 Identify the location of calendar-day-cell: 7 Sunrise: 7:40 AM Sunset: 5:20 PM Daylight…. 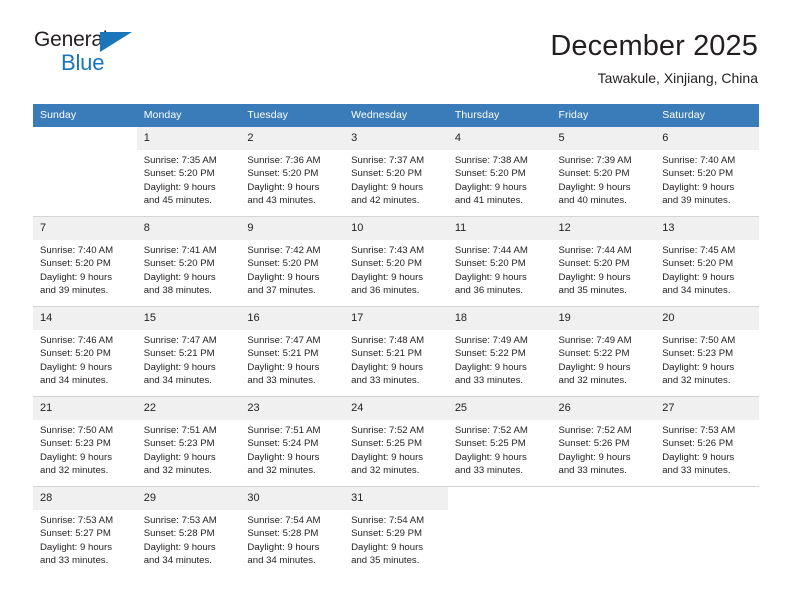
(85, 261).